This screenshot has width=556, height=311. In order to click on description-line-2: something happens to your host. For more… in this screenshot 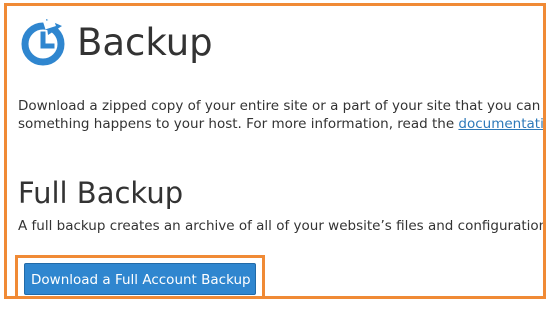, I will do `click(280, 124)`.